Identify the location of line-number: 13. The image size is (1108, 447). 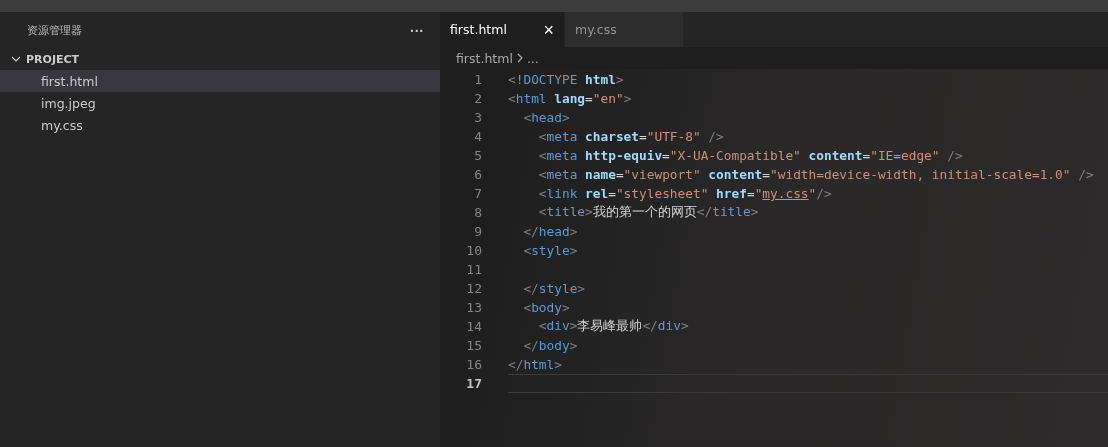
(473, 307).